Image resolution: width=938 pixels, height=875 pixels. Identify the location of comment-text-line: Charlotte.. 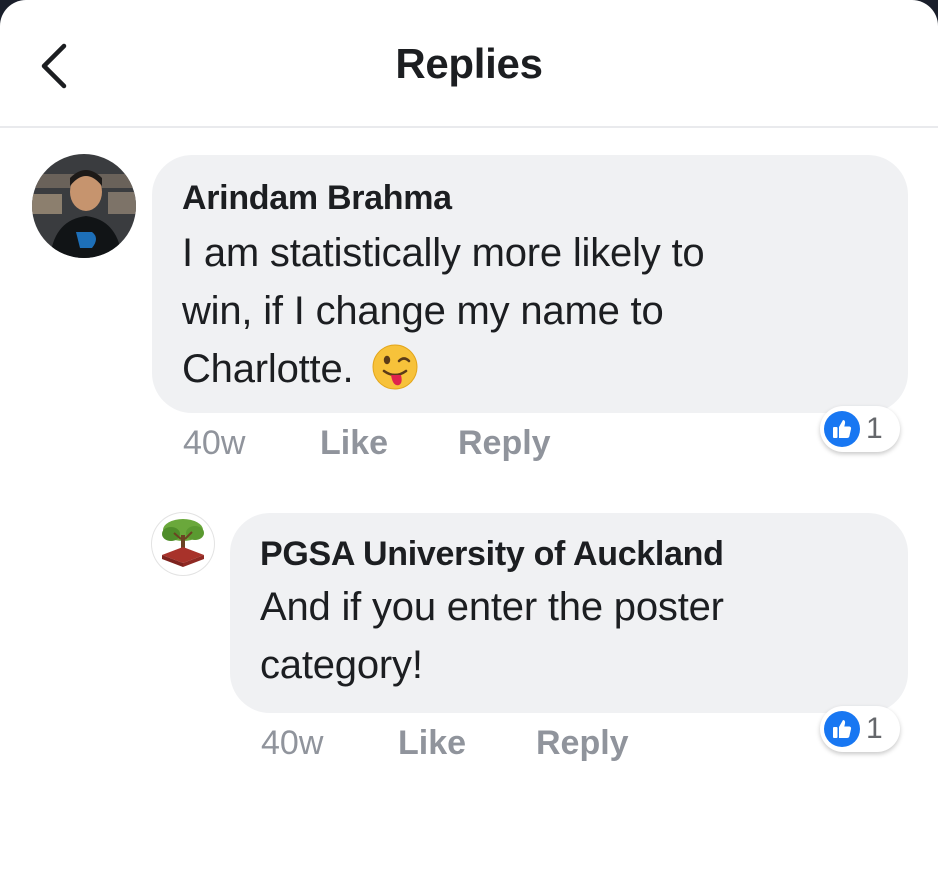
(268, 369).